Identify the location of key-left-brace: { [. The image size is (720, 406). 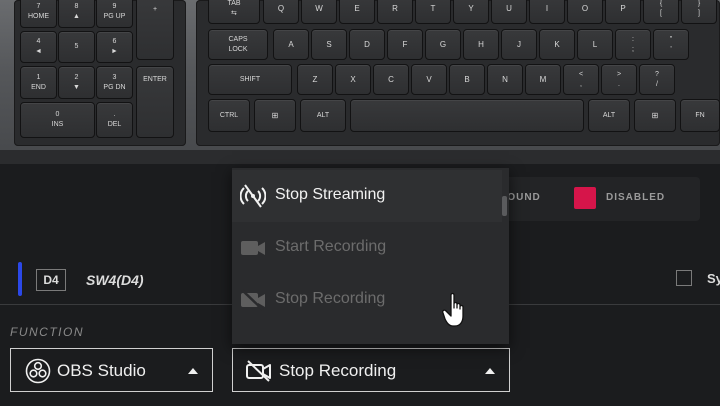
(661, 12).